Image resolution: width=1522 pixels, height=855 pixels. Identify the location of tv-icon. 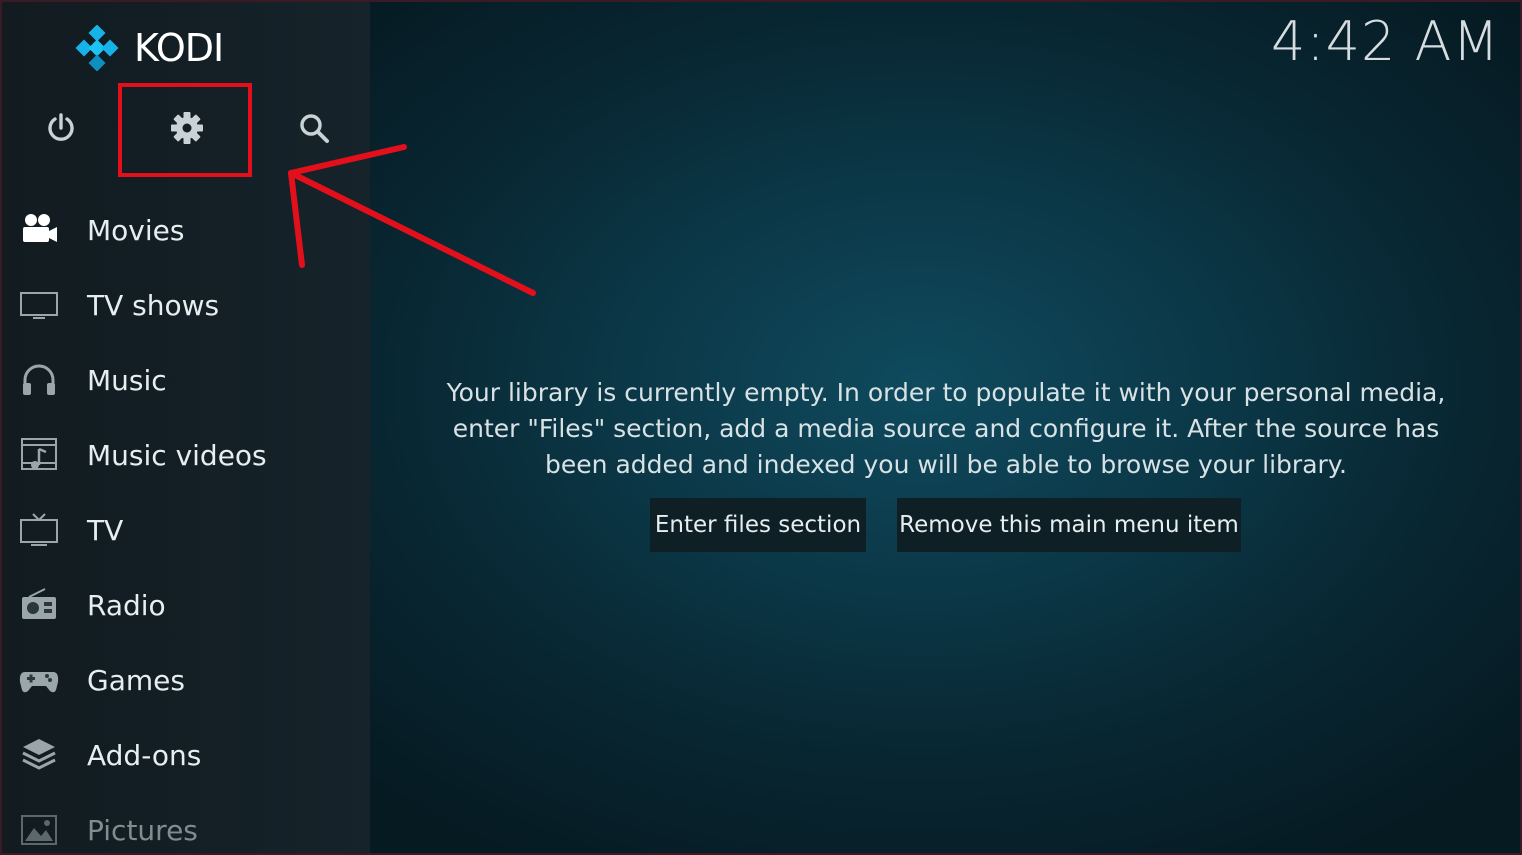
(39, 530).